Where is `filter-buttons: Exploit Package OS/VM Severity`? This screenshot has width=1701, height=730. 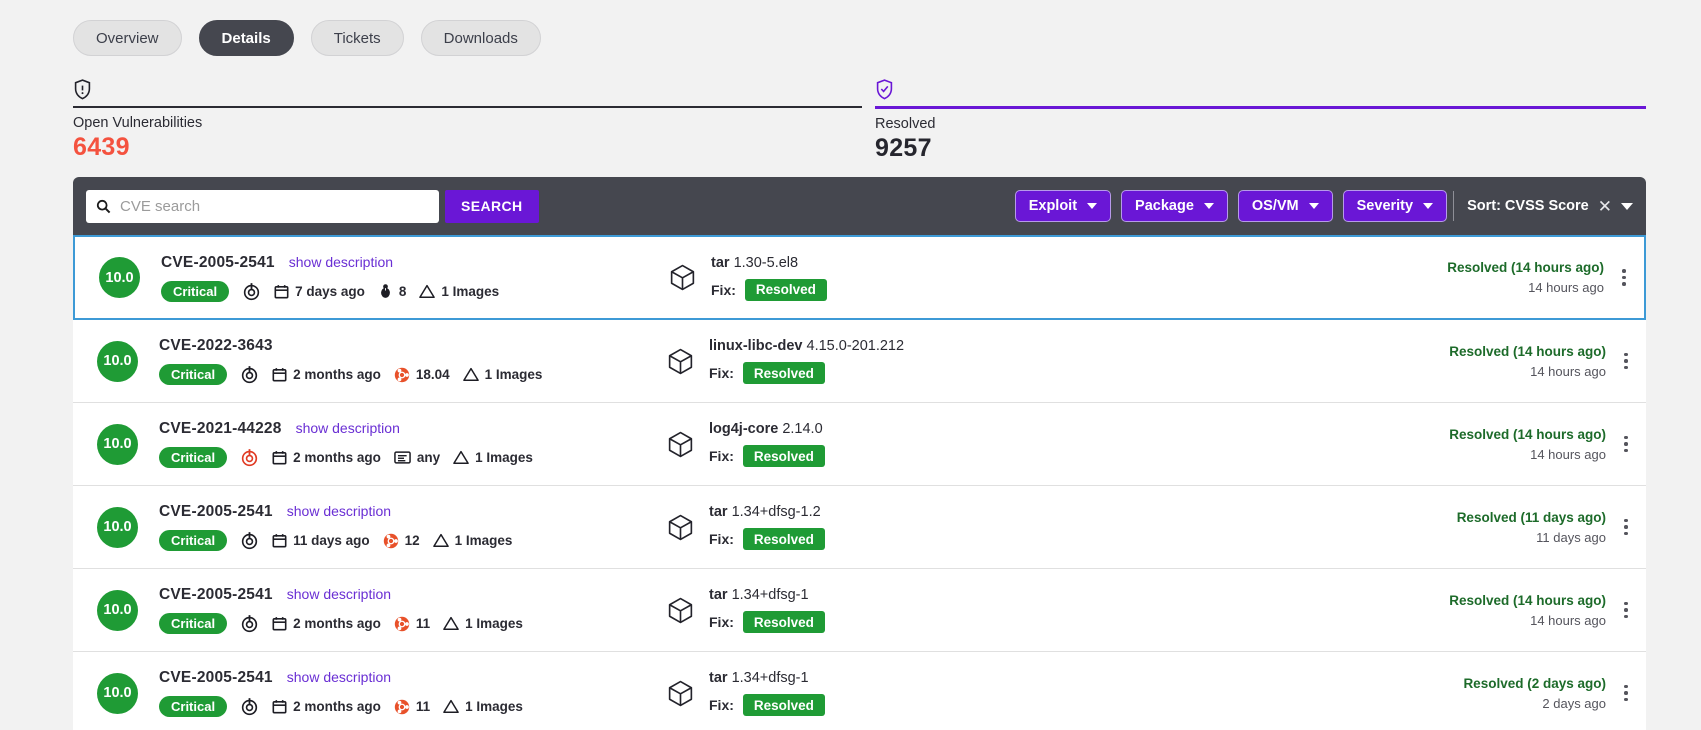
filter-buttons: Exploit Package OS/VM Severity is located at coordinates (1231, 206).